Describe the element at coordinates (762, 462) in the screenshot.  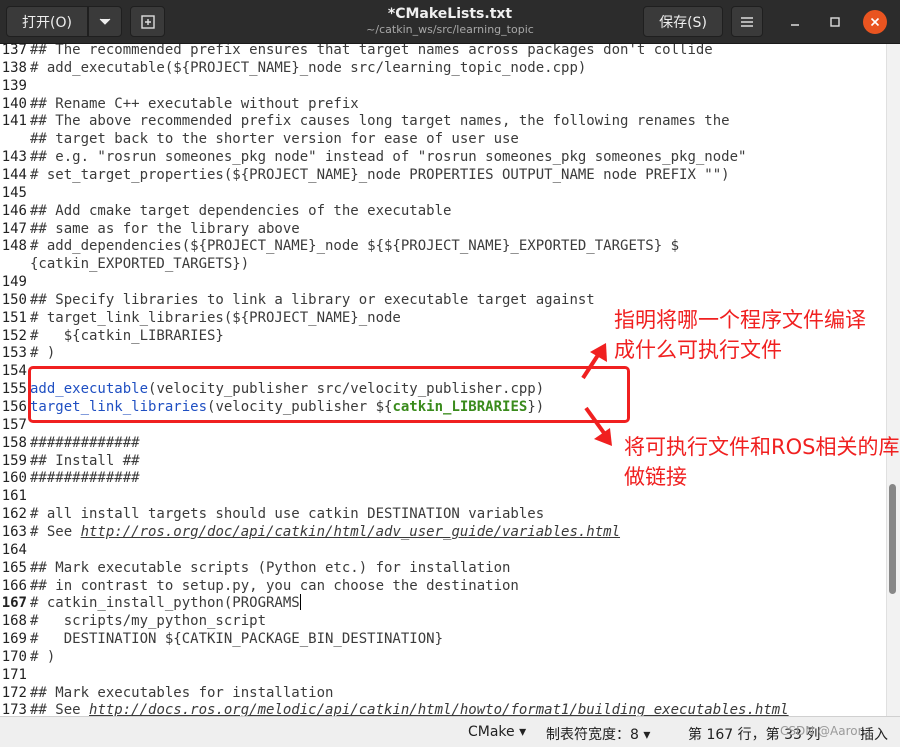
I see `annotation-link-note: 将可执行文件和ROS相关的库做链接` at that location.